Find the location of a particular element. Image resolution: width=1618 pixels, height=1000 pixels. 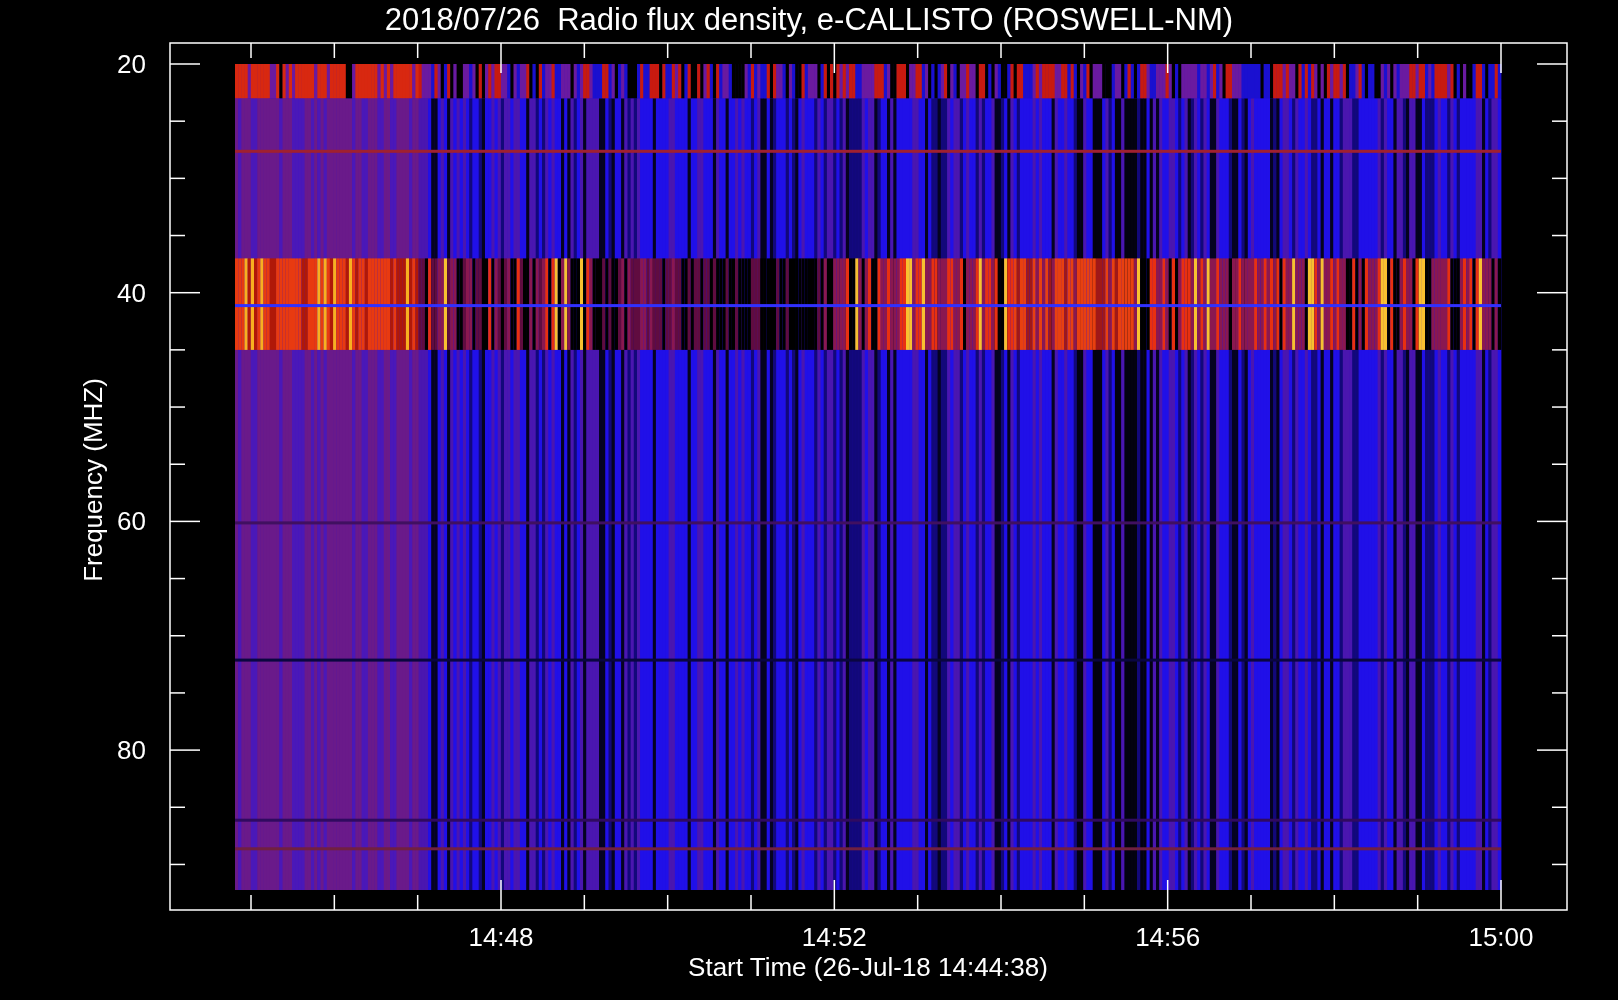

tick-label: 14:52 is located at coordinates (834, 937).